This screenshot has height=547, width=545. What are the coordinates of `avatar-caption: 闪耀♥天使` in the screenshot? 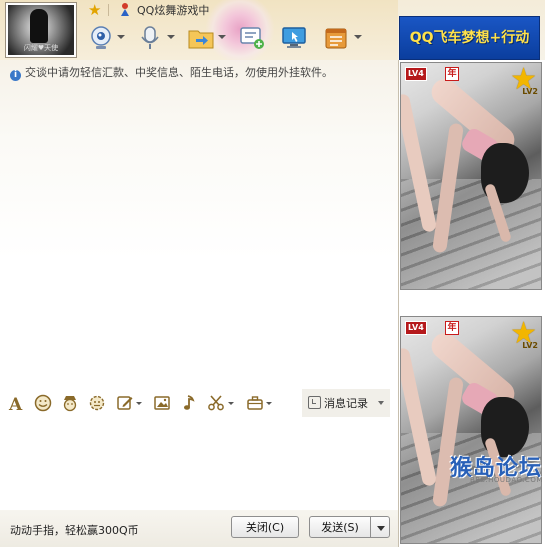 It's located at (41, 48).